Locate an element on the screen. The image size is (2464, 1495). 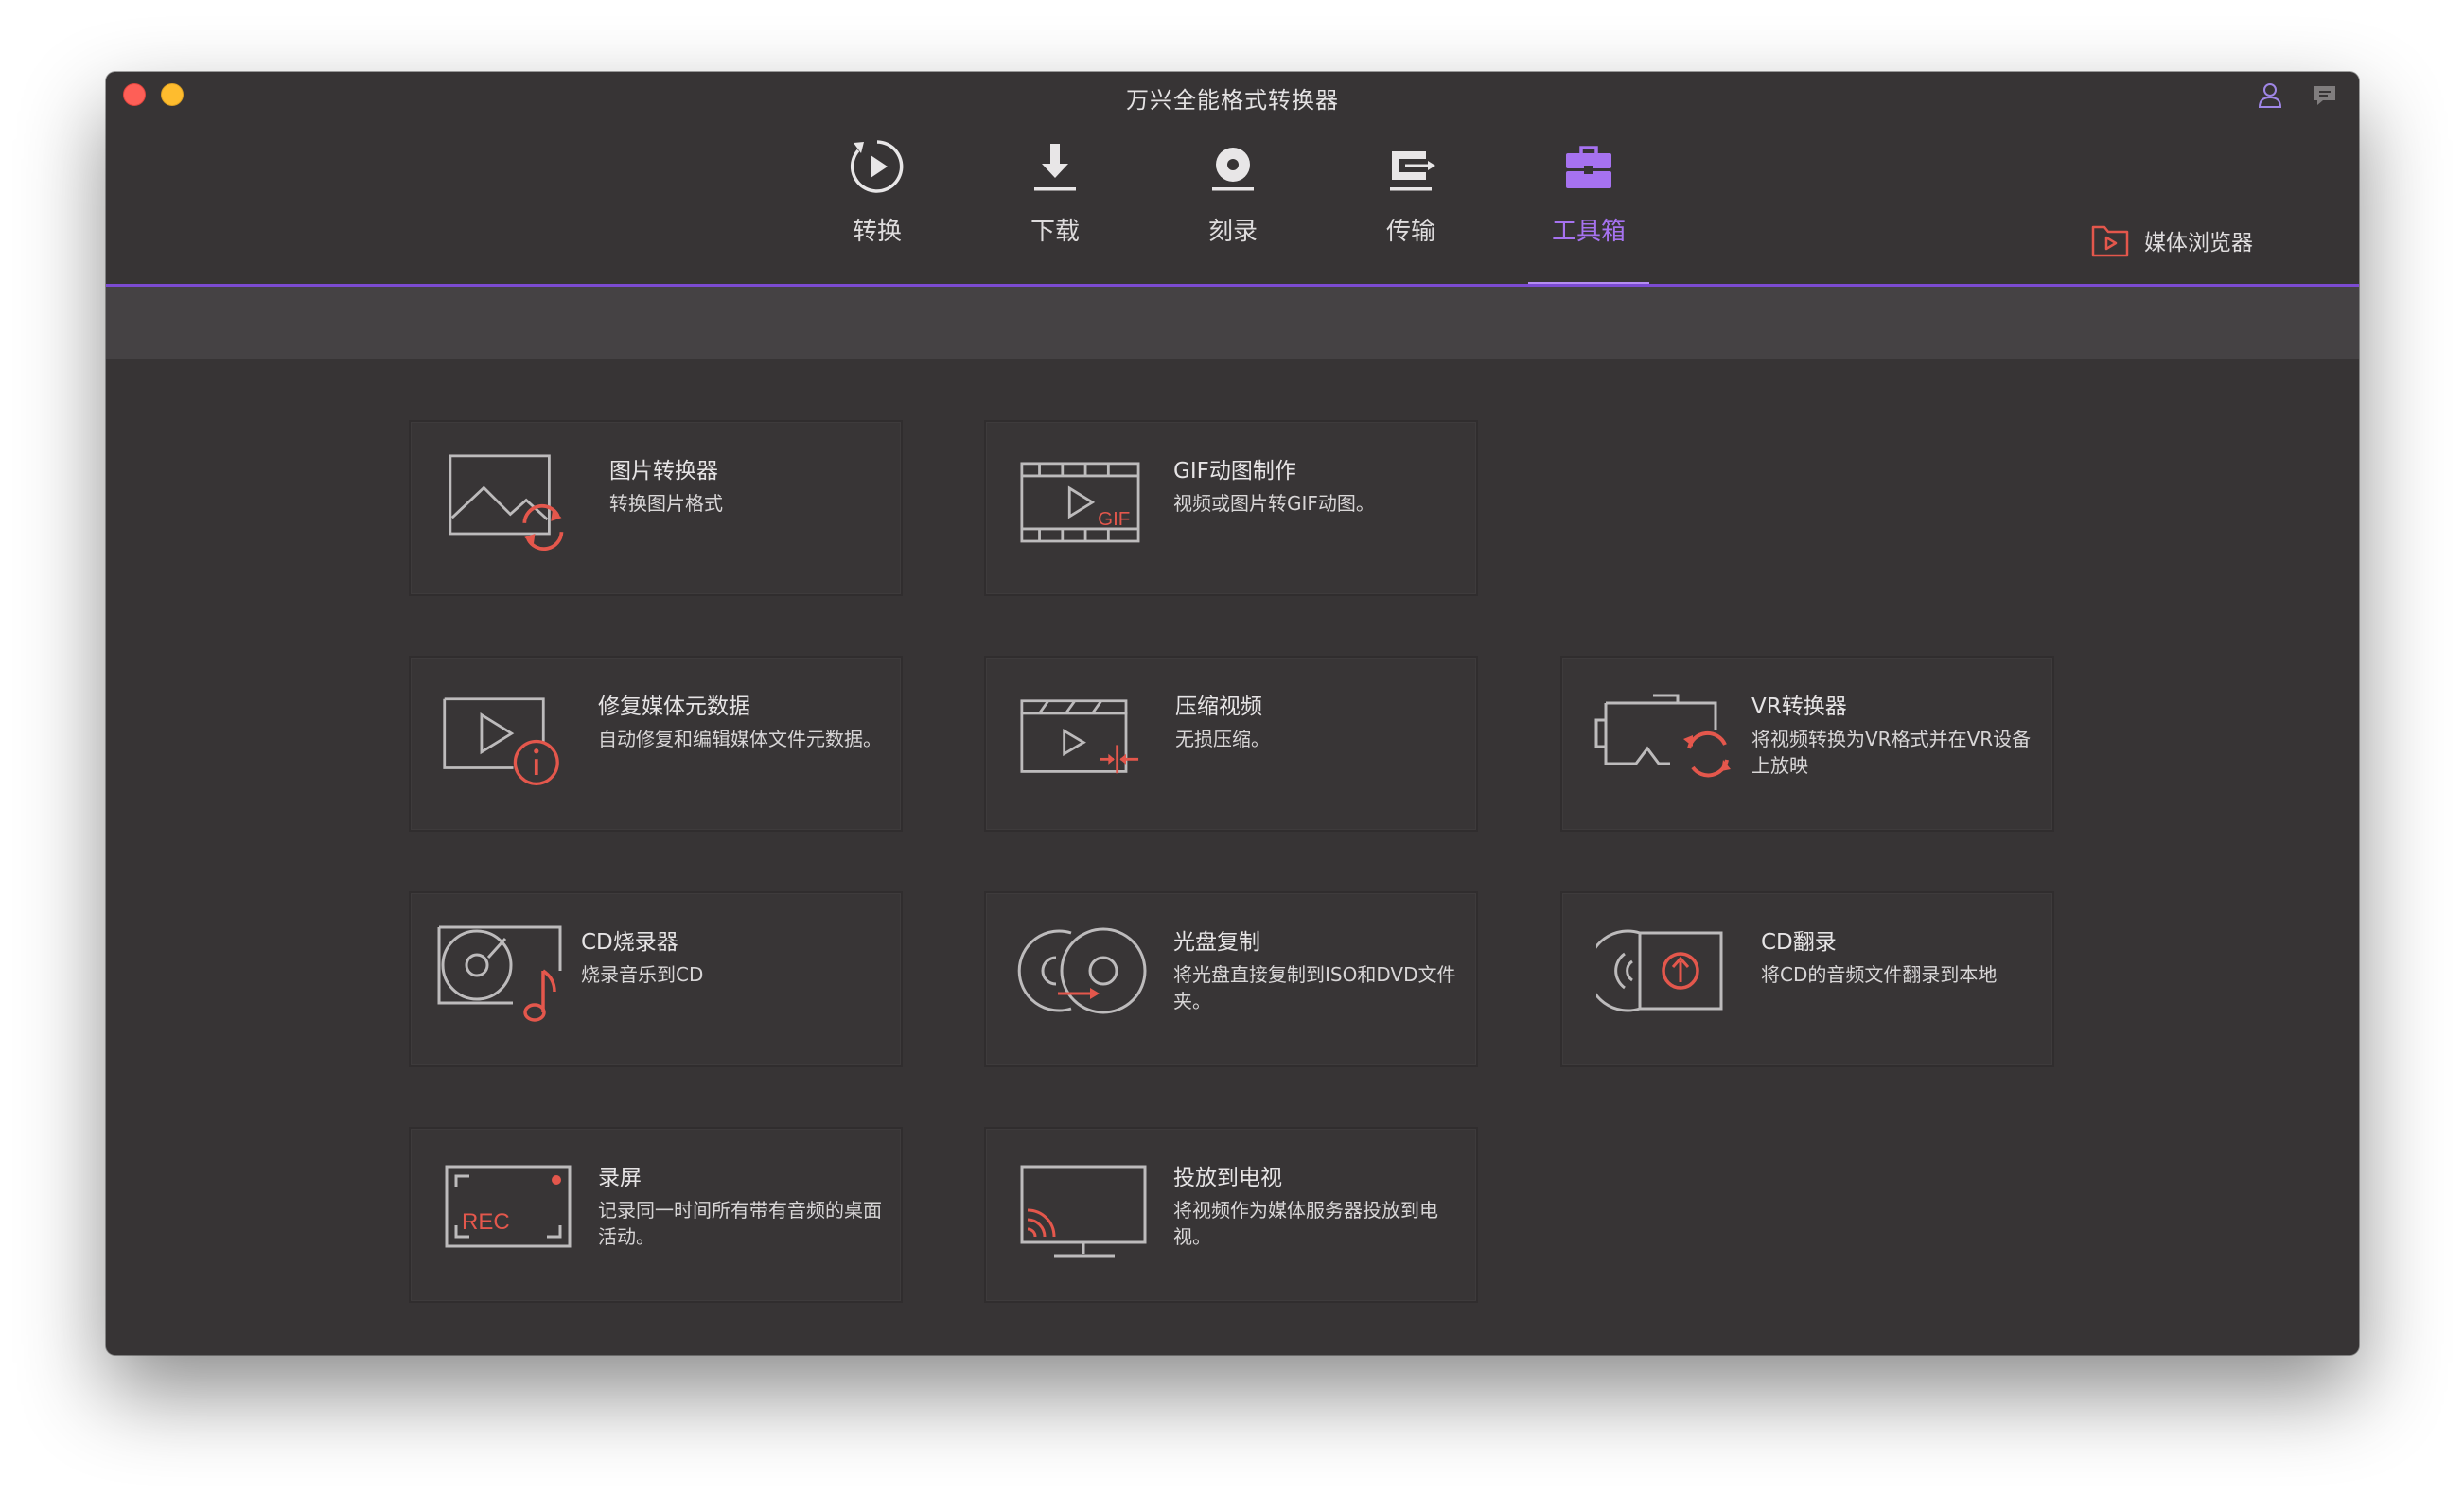
tab-toolbox-label: 工具箱 is located at coordinates (1589, 232).